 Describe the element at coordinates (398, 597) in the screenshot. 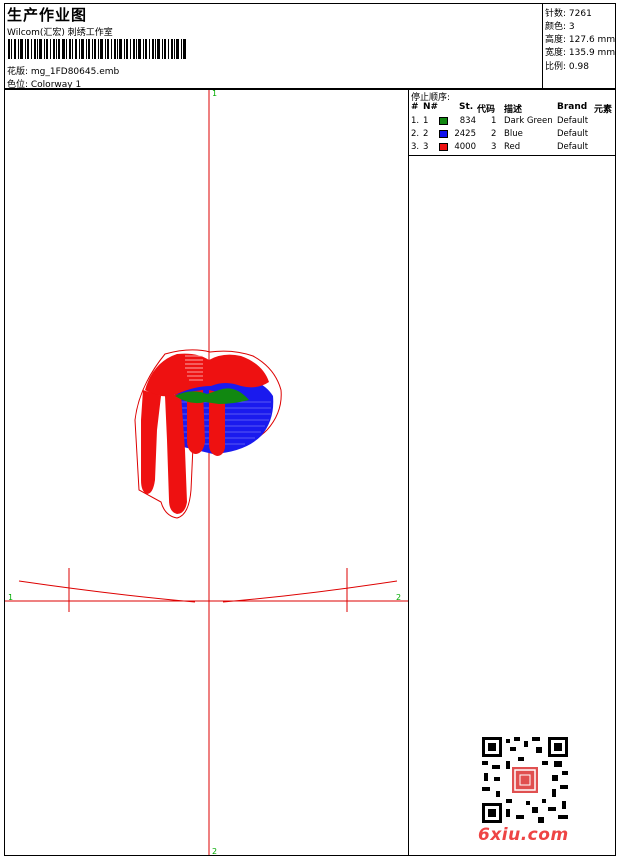

I see `marker-right: 2` at that location.